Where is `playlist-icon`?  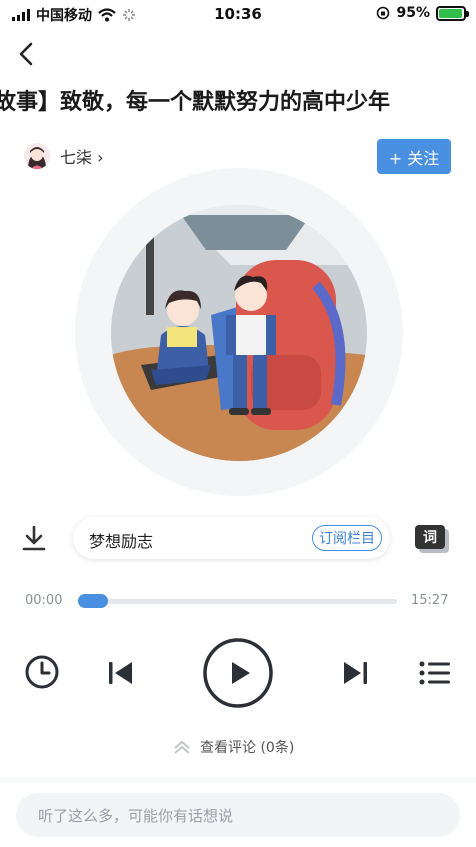
playlist-icon is located at coordinates (435, 673).